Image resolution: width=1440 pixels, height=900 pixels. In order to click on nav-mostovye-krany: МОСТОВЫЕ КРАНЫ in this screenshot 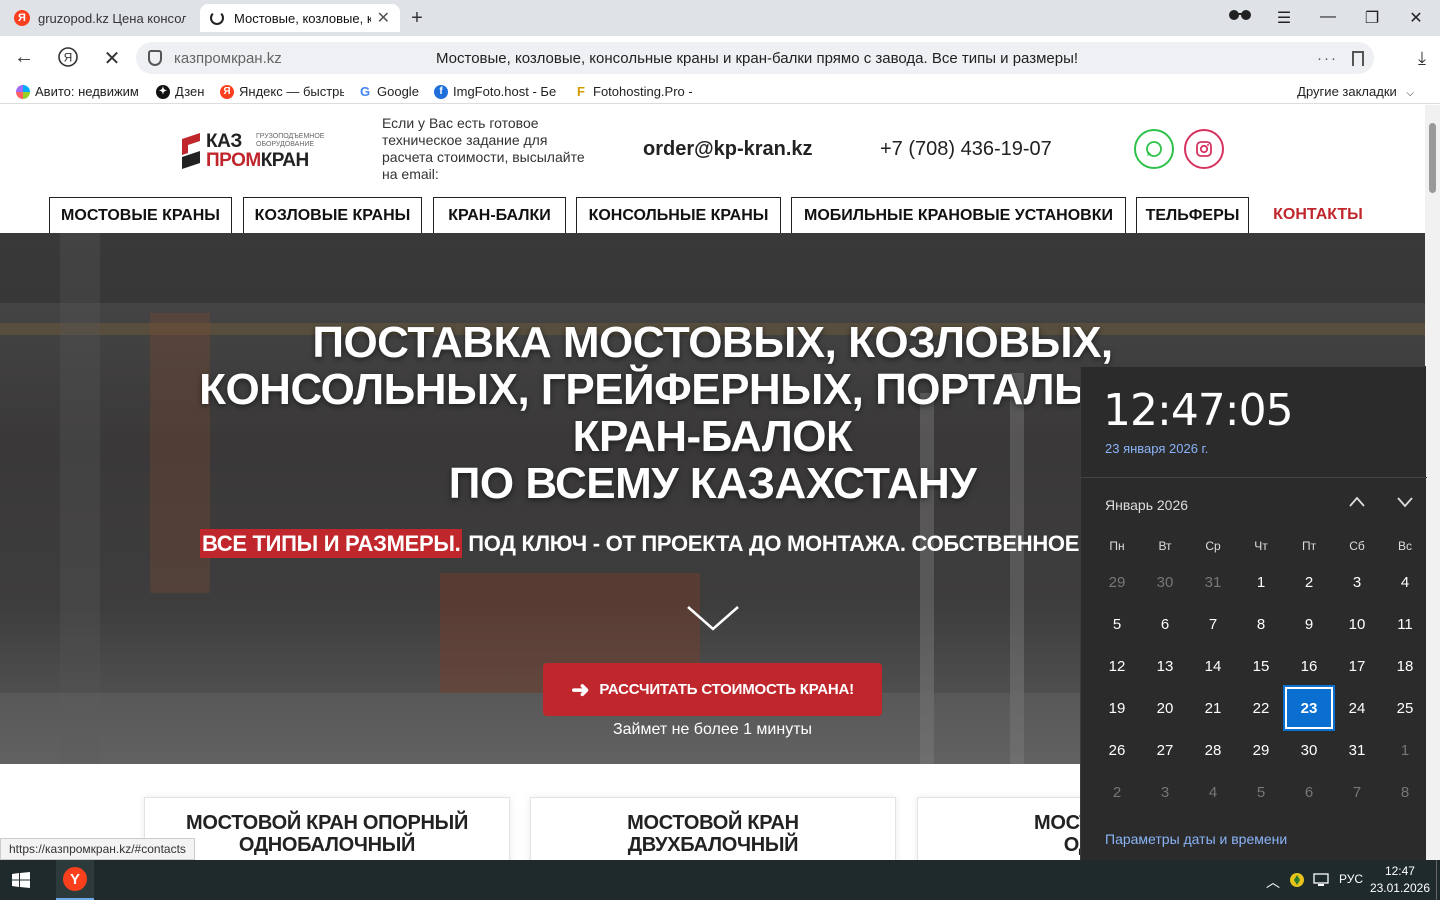, I will do `click(140, 215)`.